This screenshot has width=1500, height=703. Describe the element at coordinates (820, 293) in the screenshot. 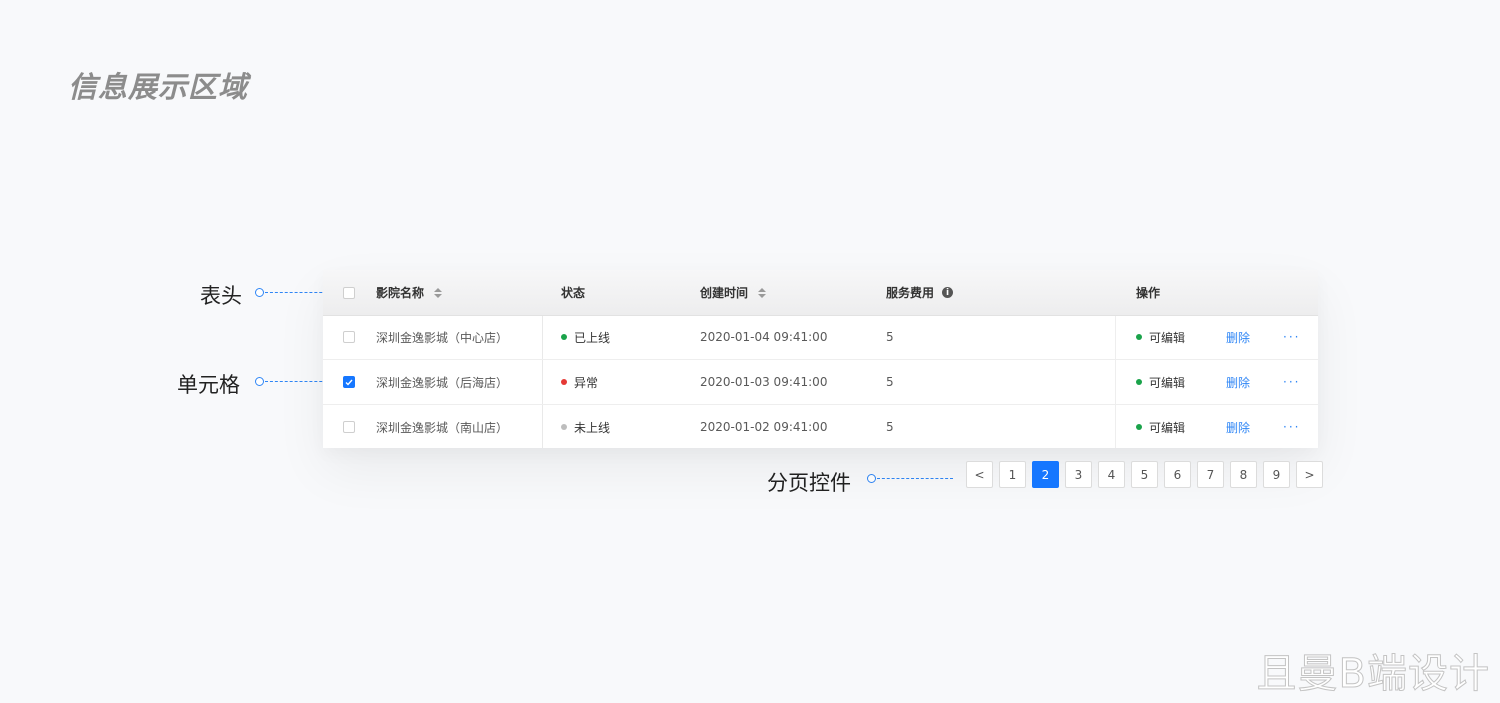

I see `table-header: 影院名称 状态 创建时间 服务费用 i 操作` at that location.